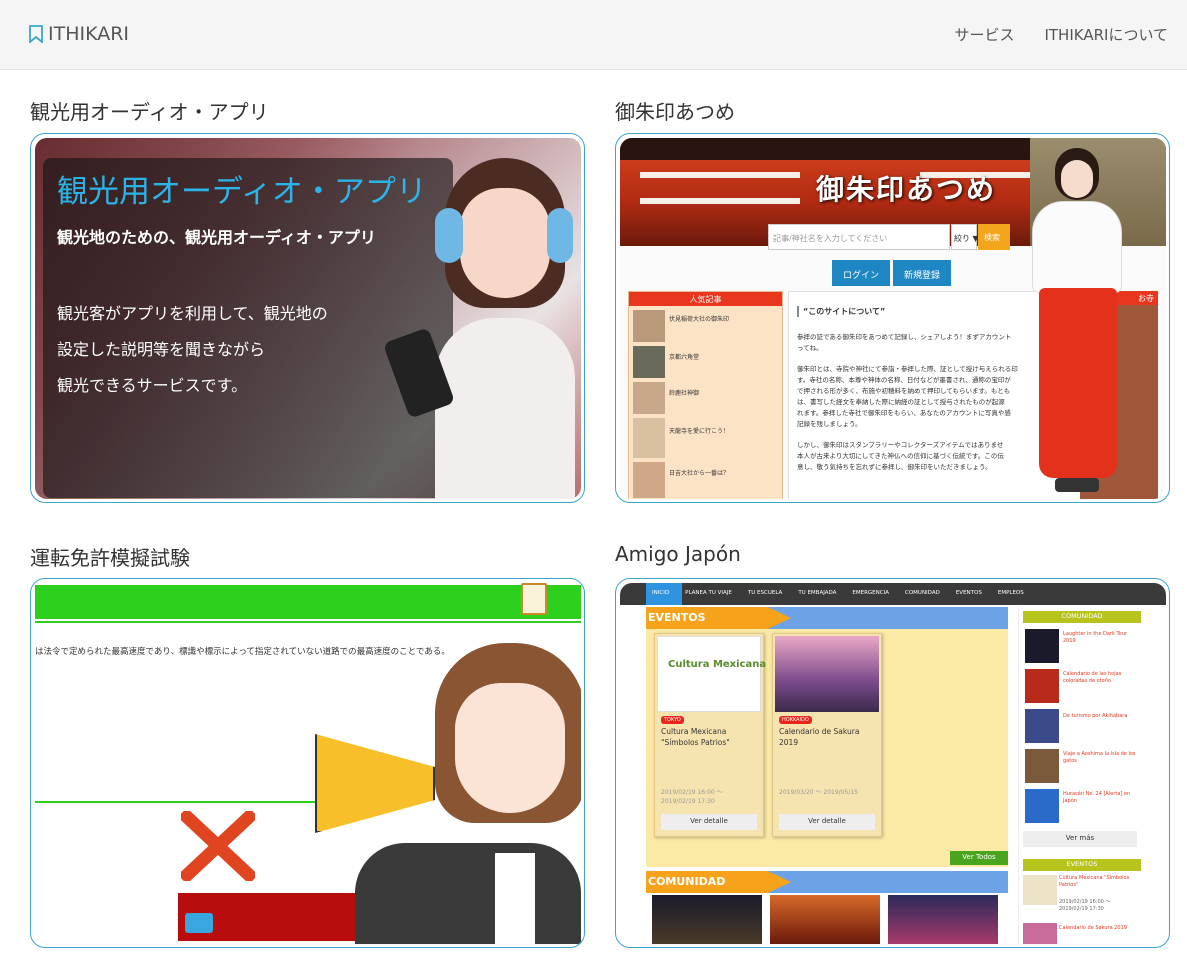  What do you see at coordinates (827, 882) in the screenshot?
I see `amigo-comunidad-bar: COMUNIDAD` at bounding box center [827, 882].